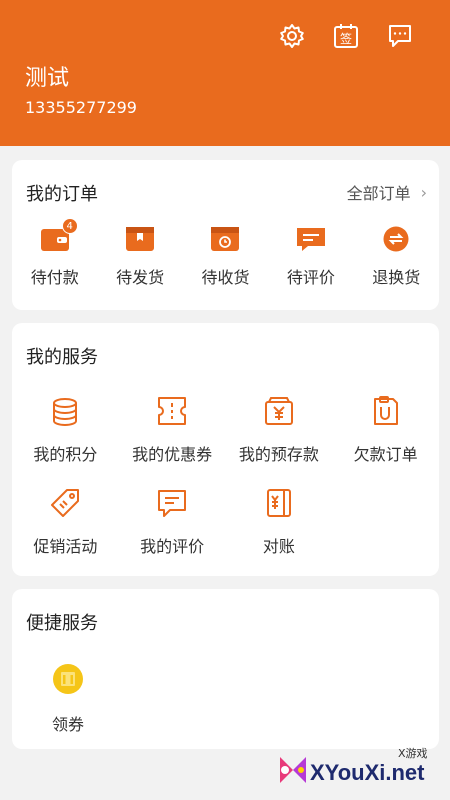 Image resolution: width=450 pixels, height=800 pixels. I want to click on deposit-icon, so click(279, 413).